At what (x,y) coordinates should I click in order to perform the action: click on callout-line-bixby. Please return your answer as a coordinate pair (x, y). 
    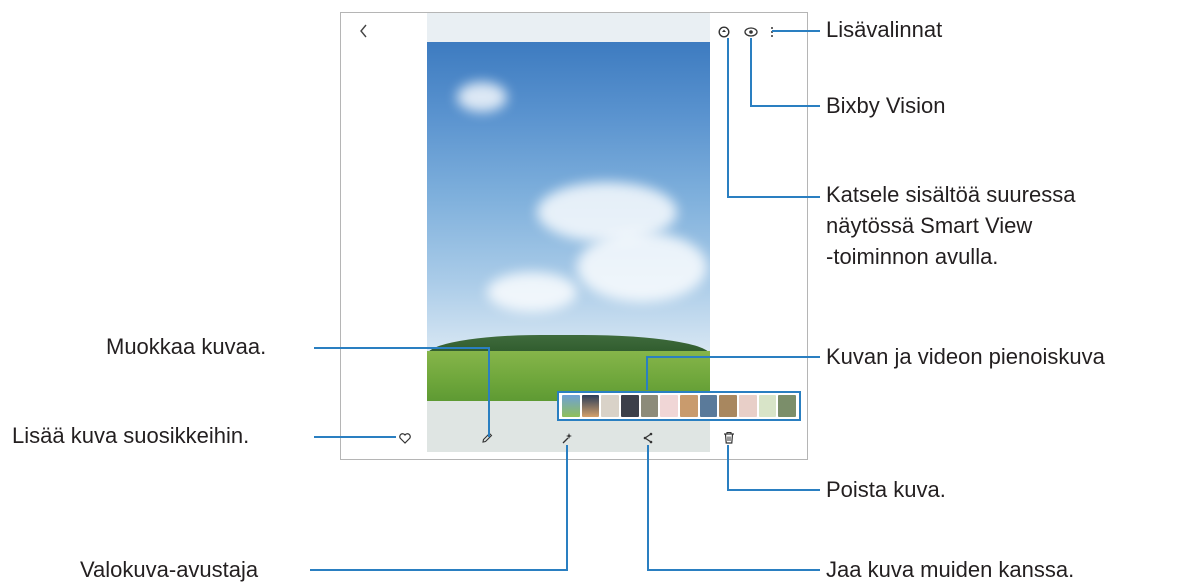
    Looking at the image, I should click on (751, 72).